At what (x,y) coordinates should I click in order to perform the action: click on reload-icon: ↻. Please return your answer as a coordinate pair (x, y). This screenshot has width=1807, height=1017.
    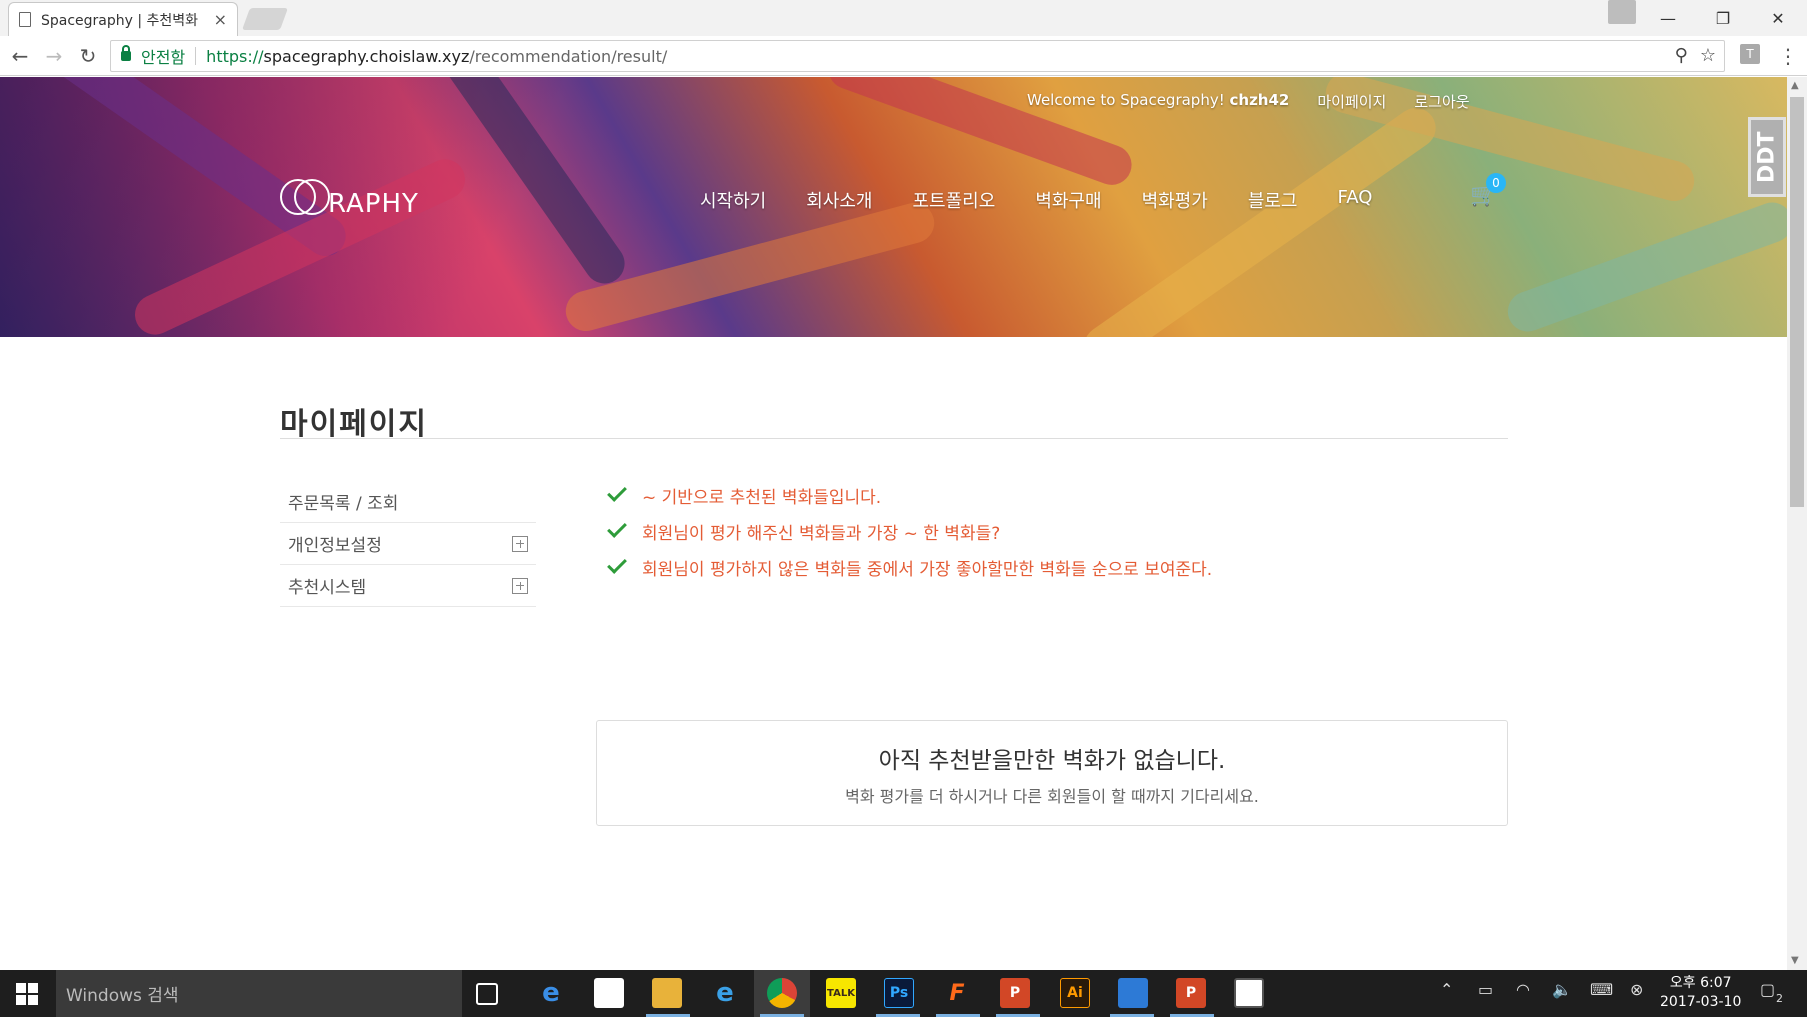
    Looking at the image, I should click on (88, 56).